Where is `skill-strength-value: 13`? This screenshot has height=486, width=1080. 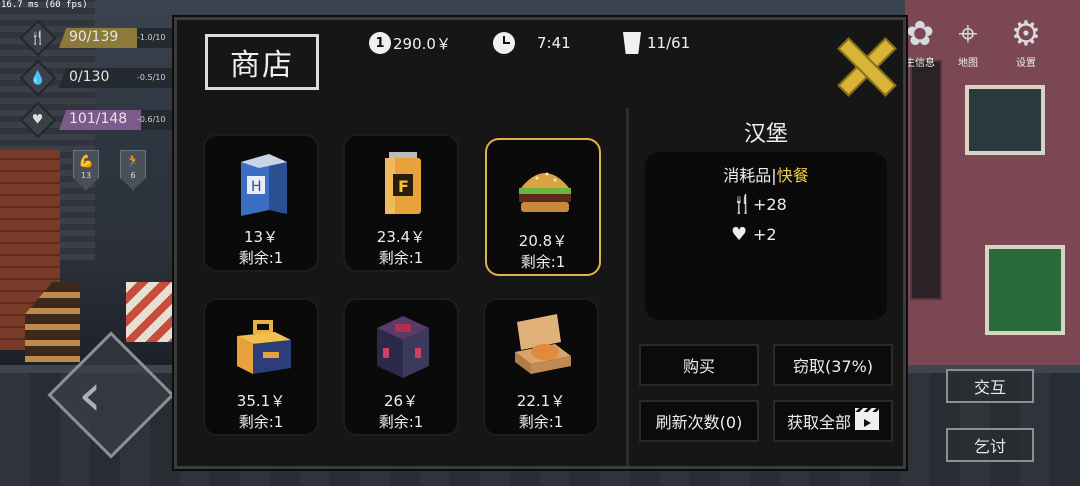
skill-strength-value: 13 is located at coordinates (86, 175).